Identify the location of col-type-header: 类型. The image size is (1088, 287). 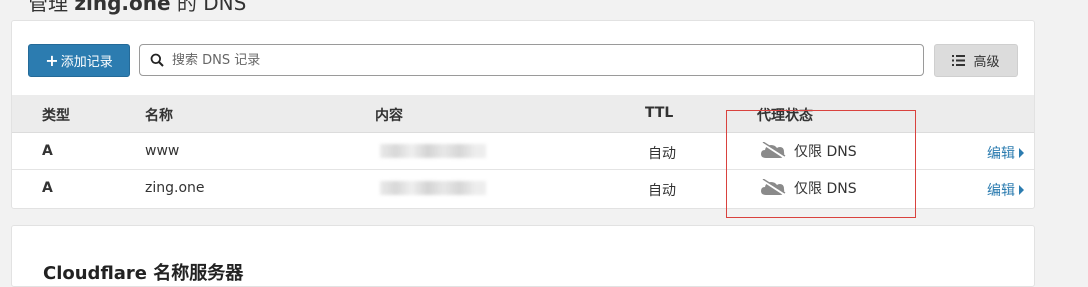
(56, 115).